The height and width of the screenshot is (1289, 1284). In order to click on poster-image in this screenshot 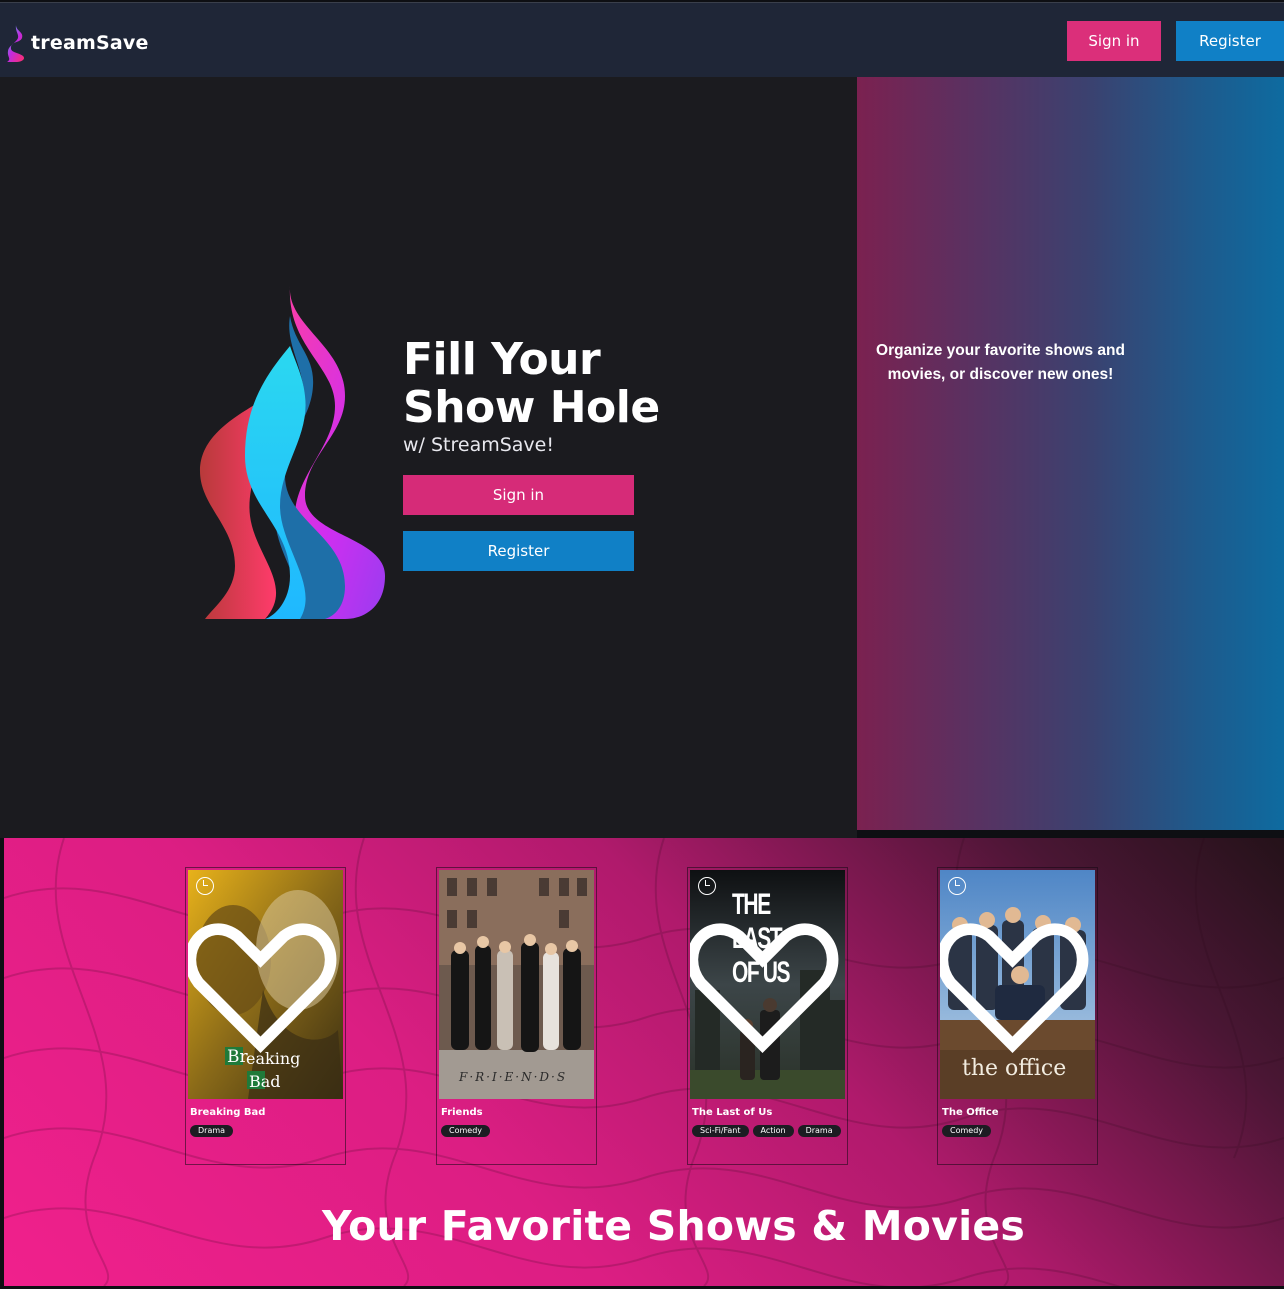, I will do `click(516, 984)`.